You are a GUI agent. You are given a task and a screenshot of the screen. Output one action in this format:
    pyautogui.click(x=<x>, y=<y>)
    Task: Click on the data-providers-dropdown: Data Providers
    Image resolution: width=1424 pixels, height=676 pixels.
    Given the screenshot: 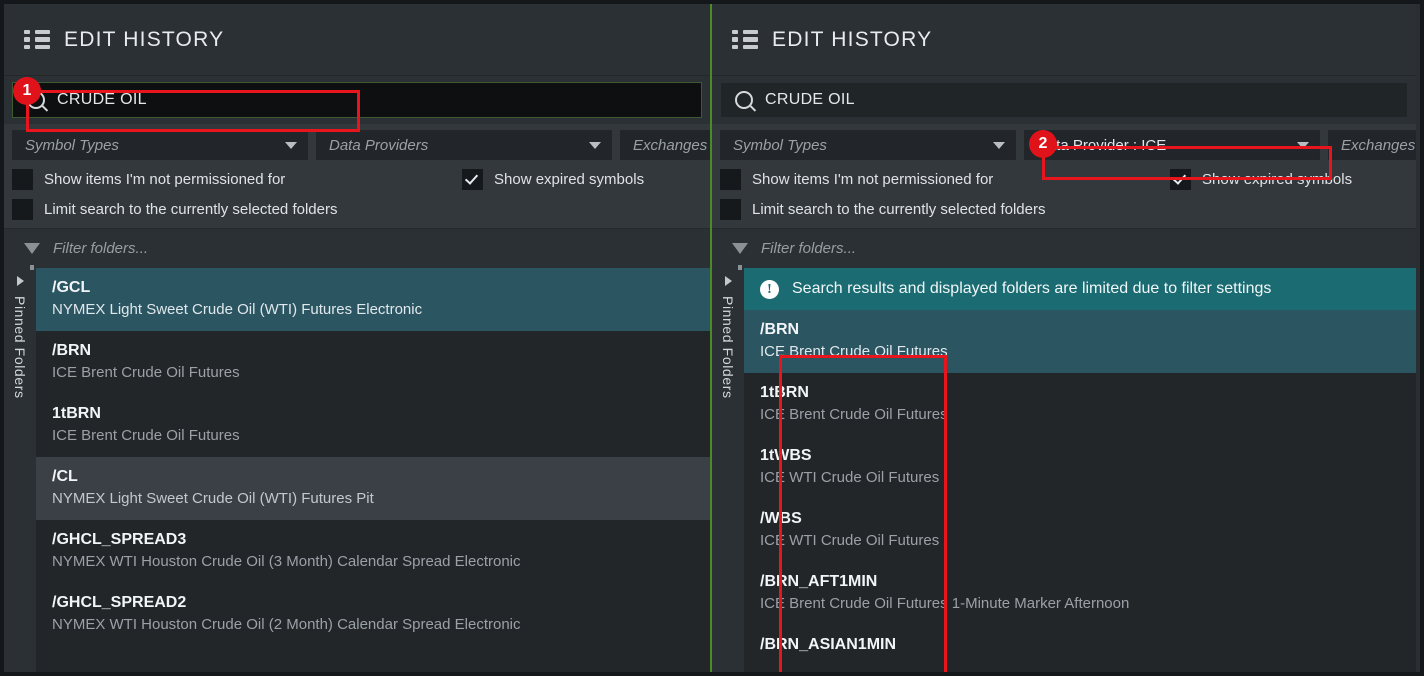 What is the action you would take?
    pyautogui.click(x=464, y=145)
    